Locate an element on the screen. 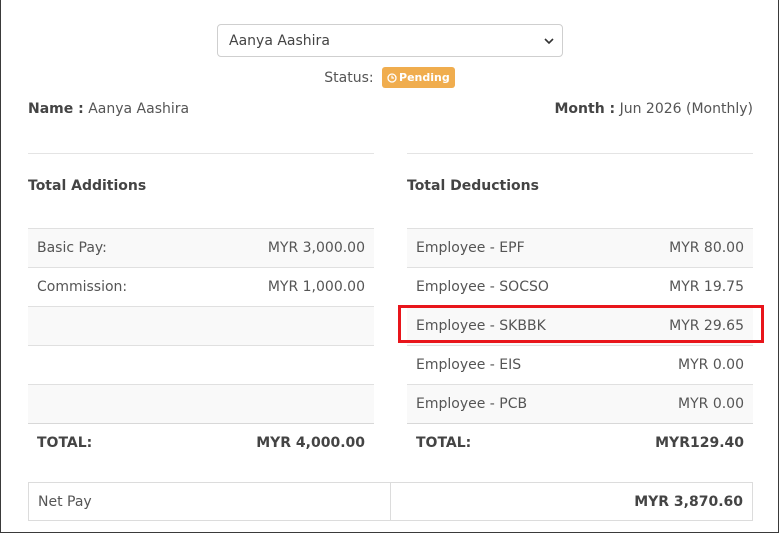 The width and height of the screenshot is (779, 533). net-pay-table: Net Pay MYR 3,870.60 is located at coordinates (390, 501).